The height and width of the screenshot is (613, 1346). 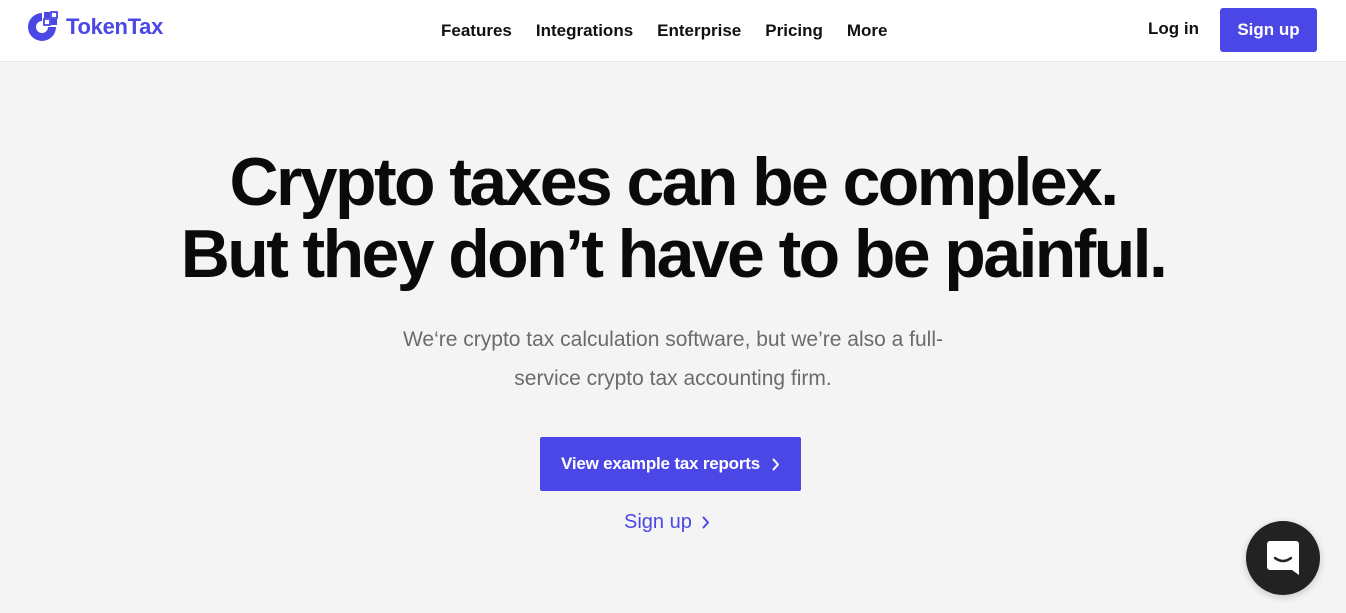 What do you see at coordinates (660, 463) in the screenshot?
I see `cta-label: View example tax reports` at bounding box center [660, 463].